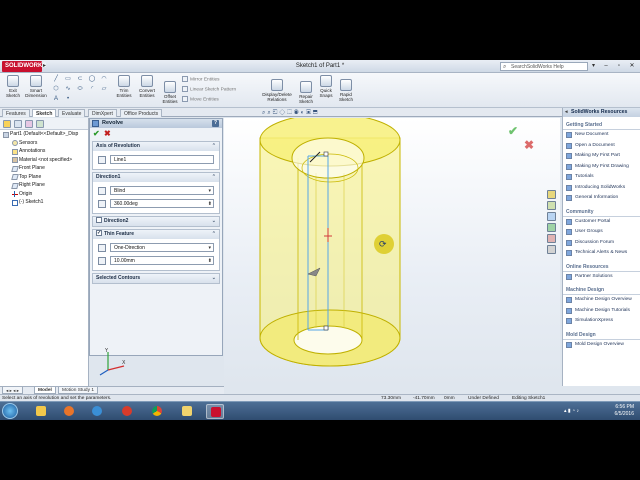 The height and width of the screenshot is (480, 640). Describe the element at coordinates (601, 243) in the screenshot. I see `link-discussion-forum: Discussion Forum` at that location.